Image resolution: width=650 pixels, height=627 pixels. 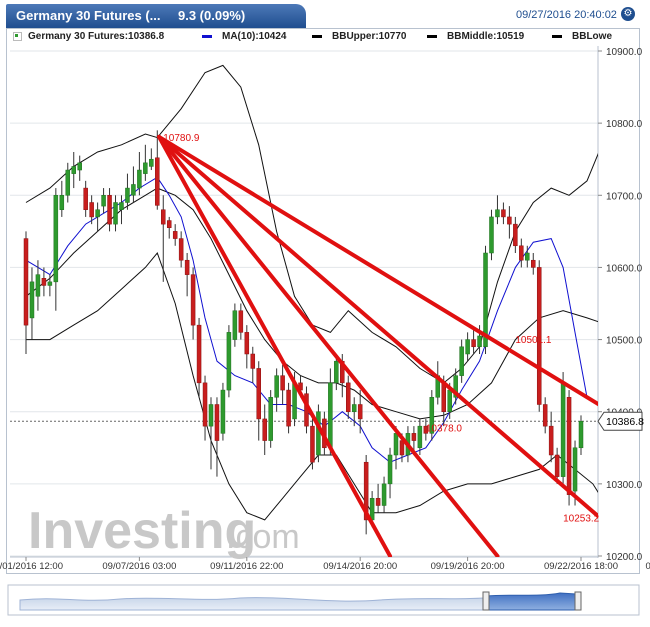 What do you see at coordinates (468, 566) in the screenshot?
I see `x-tick-label: 09/19/2016 20:00` at bounding box center [468, 566].